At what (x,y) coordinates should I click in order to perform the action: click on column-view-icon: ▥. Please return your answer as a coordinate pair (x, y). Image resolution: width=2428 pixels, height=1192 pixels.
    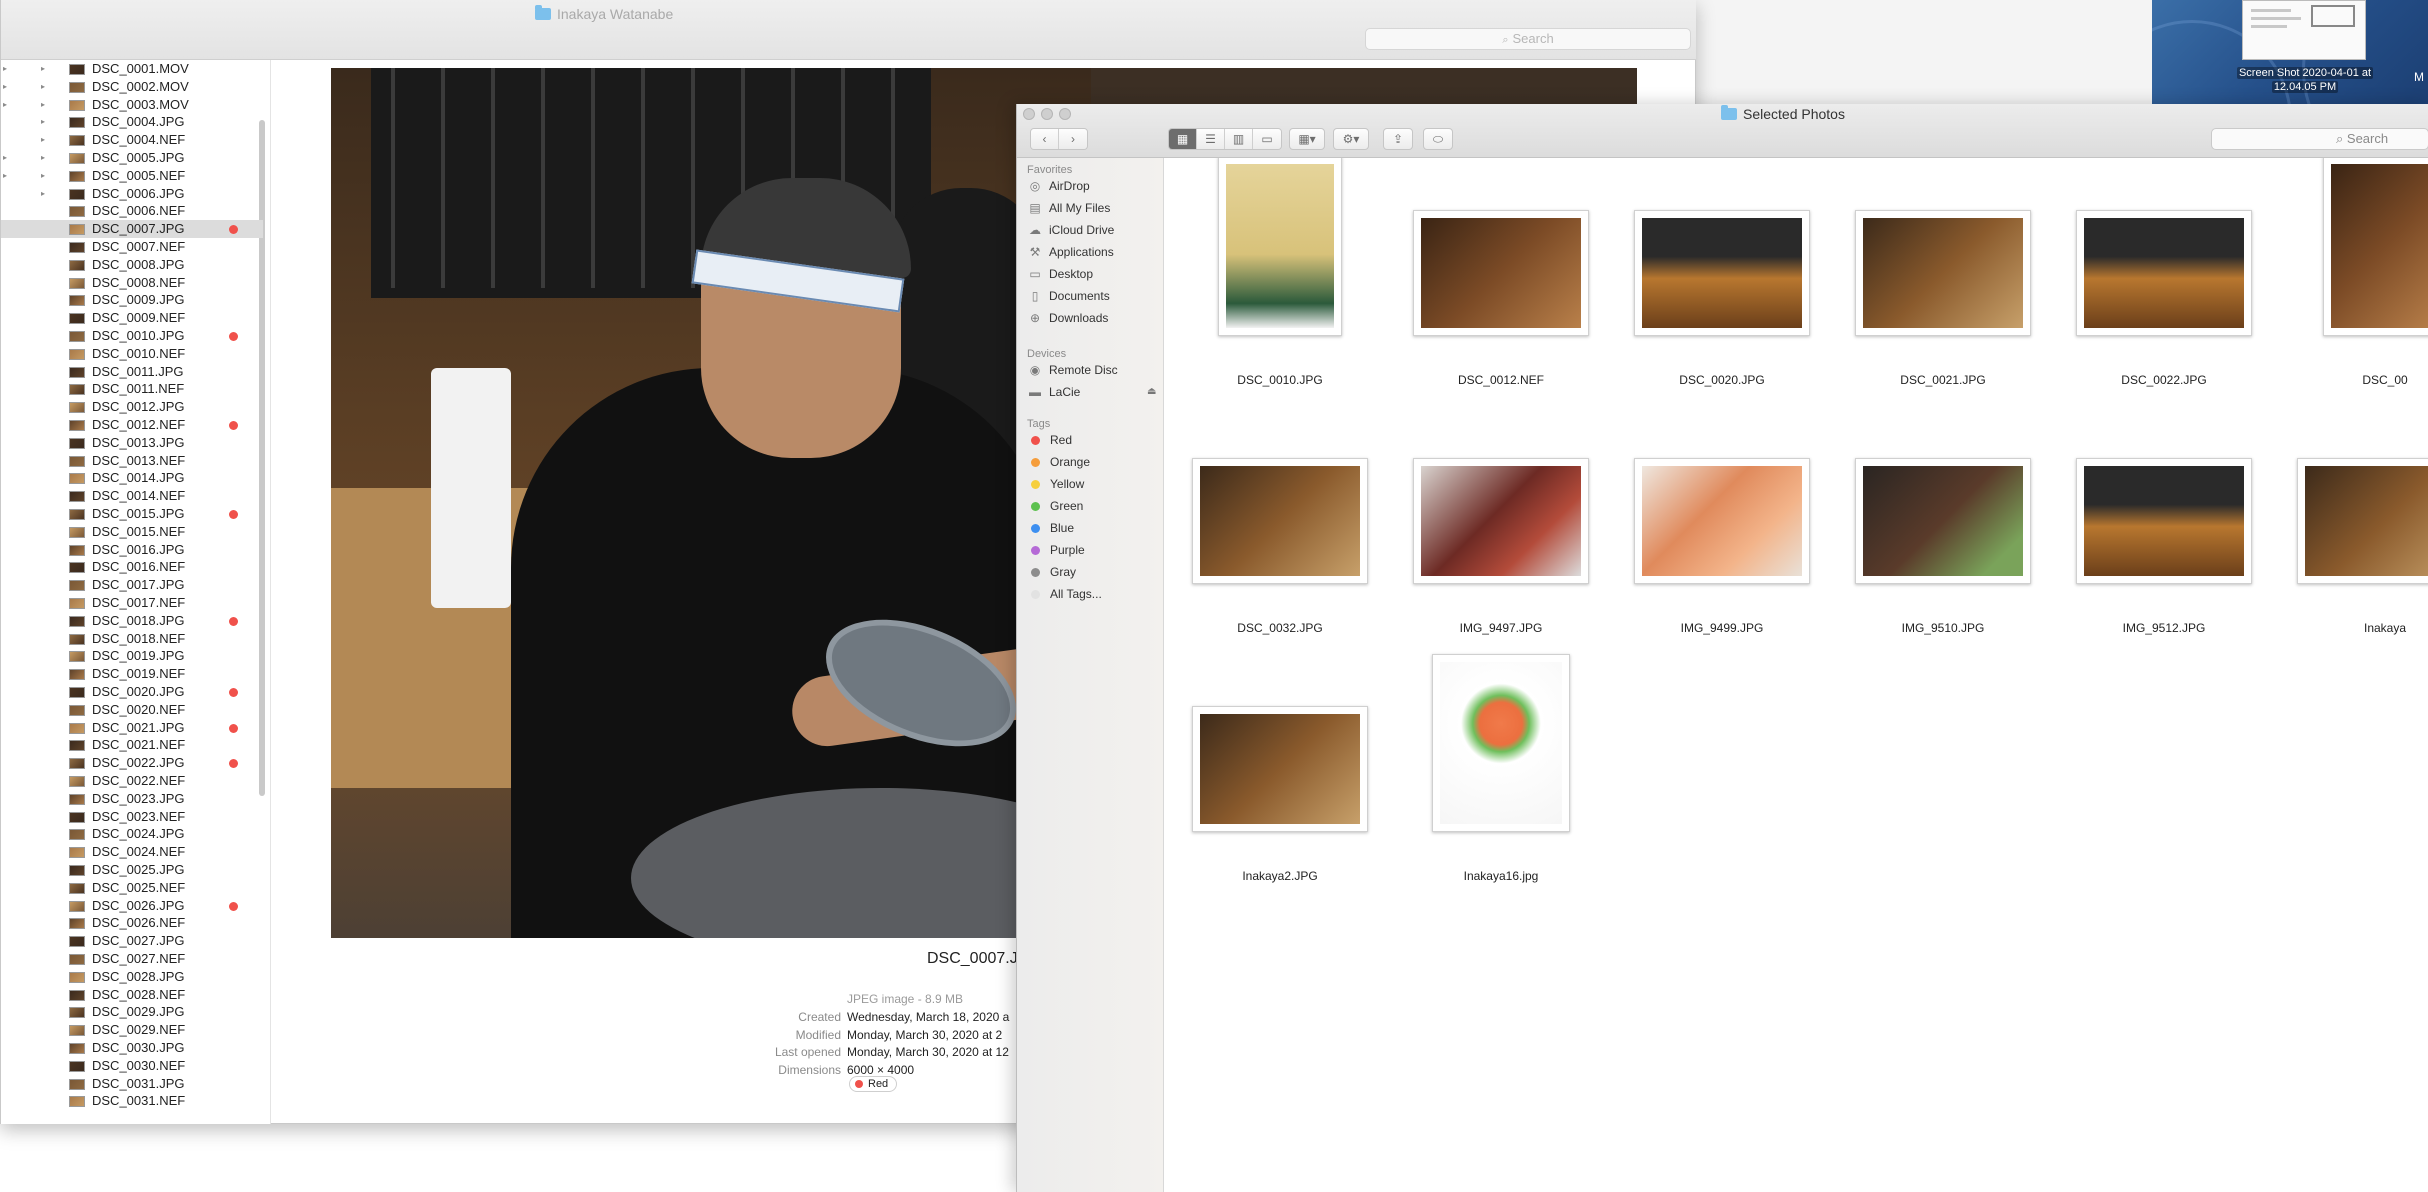
    Looking at the image, I should click on (1239, 139).